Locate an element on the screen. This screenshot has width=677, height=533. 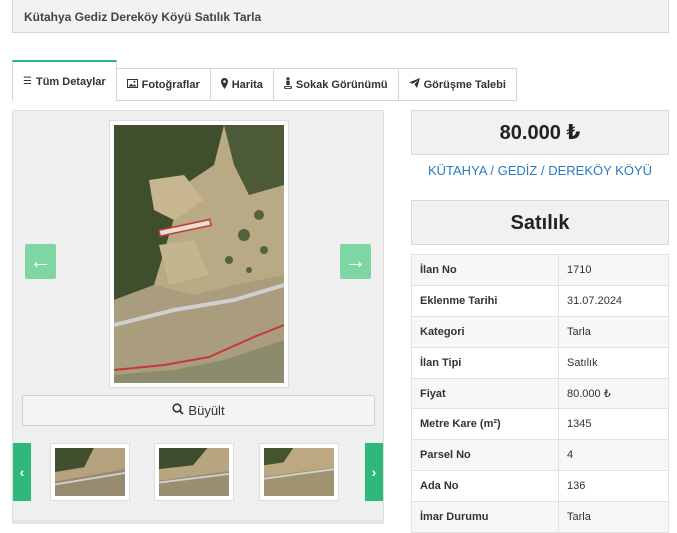
search-icon is located at coordinates (178, 410).